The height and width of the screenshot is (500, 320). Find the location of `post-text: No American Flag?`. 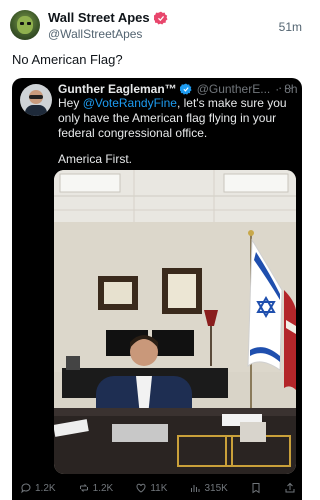

post-text: No American Flag? is located at coordinates (67, 59).